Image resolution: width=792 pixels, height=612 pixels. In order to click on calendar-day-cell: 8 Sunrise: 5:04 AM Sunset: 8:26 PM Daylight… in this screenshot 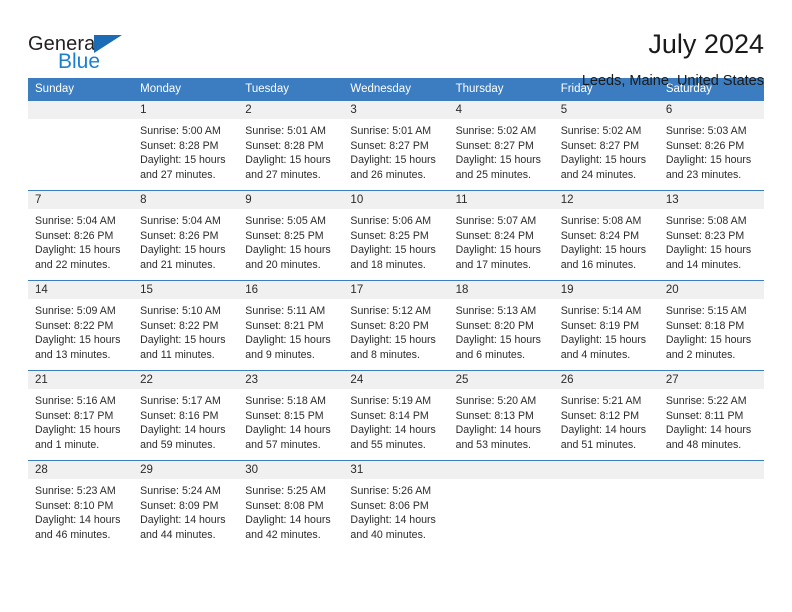, I will do `click(186, 235)`.